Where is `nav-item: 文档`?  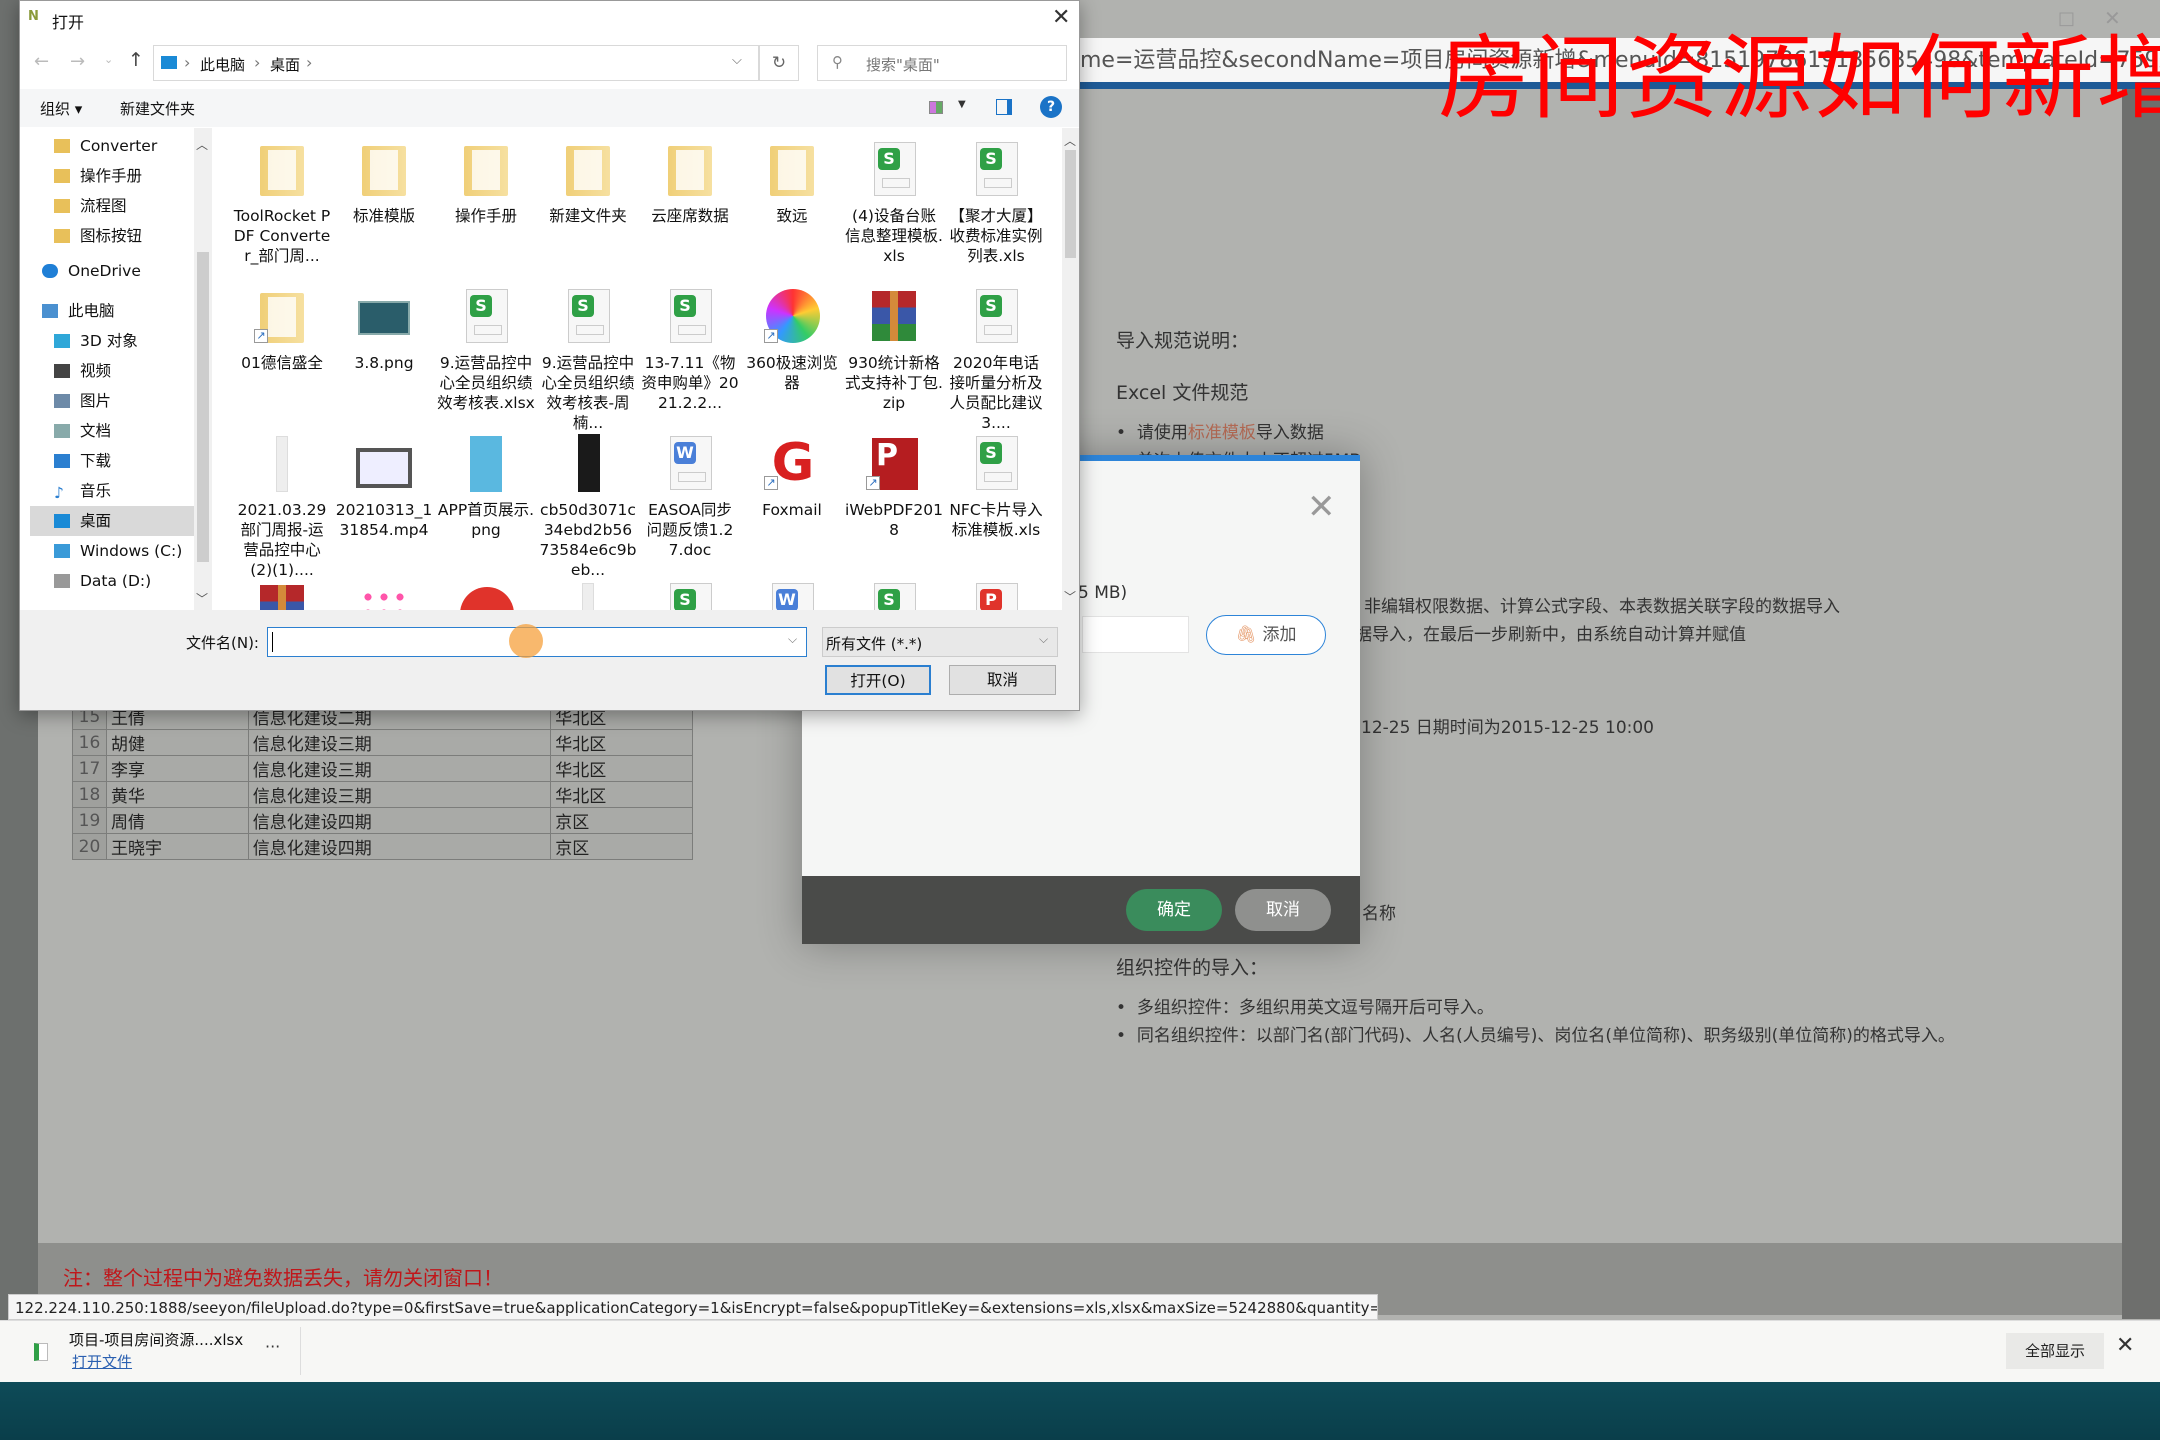 nav-item: 文档 is located at coordinates (116, 431).